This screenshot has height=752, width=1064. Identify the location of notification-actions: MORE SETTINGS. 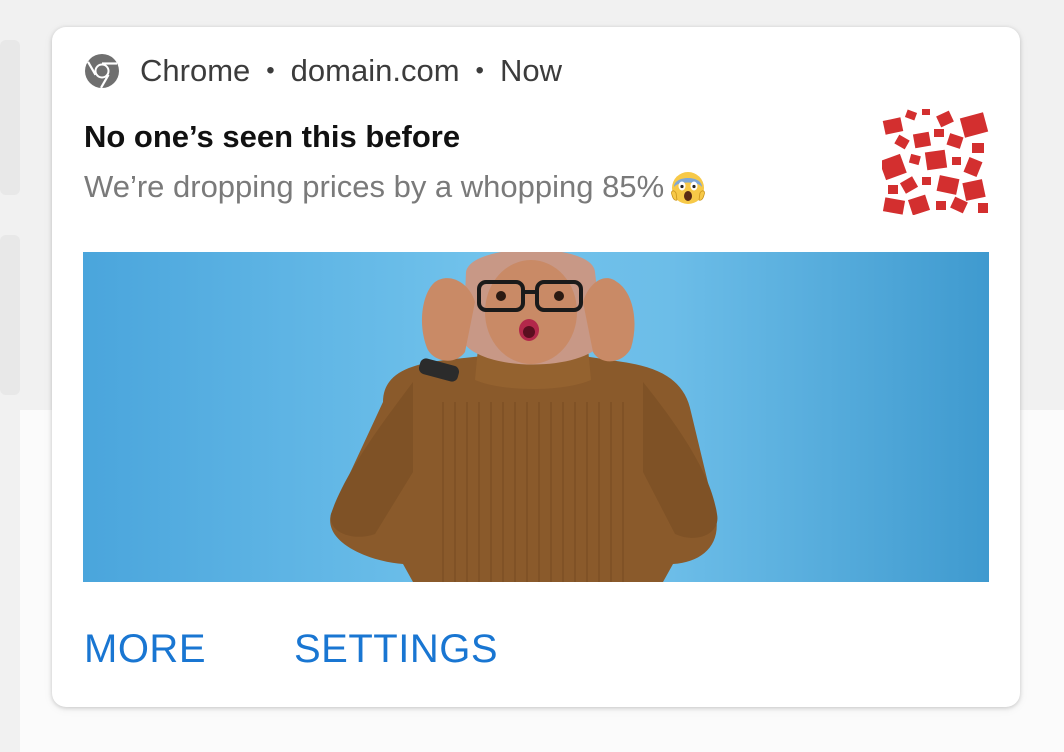
(335, 649).